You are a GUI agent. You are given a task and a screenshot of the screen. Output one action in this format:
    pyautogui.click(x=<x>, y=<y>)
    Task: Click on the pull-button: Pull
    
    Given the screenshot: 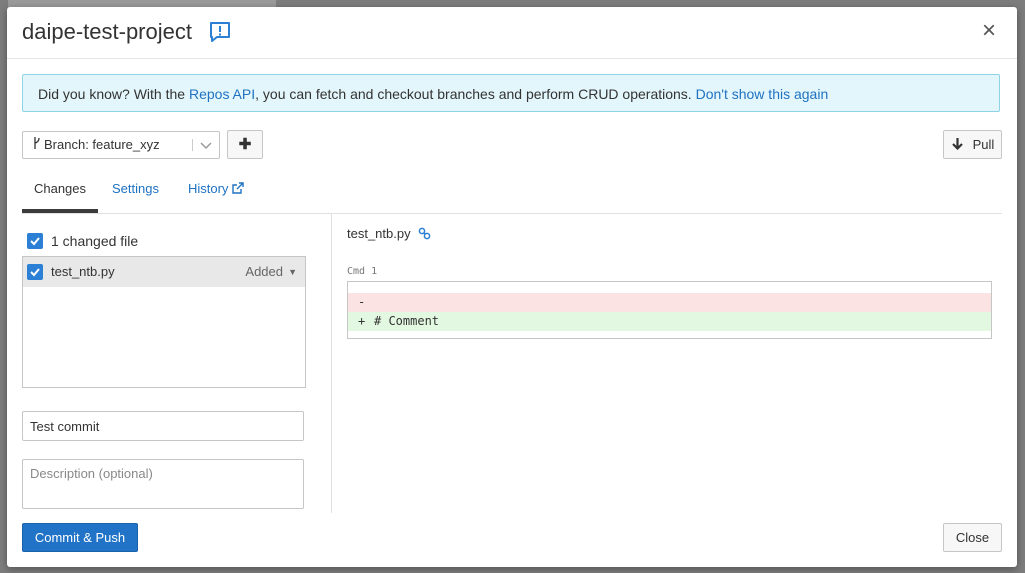 What is the action you would take?
    pyautogui.click(x=972, y=144)
    